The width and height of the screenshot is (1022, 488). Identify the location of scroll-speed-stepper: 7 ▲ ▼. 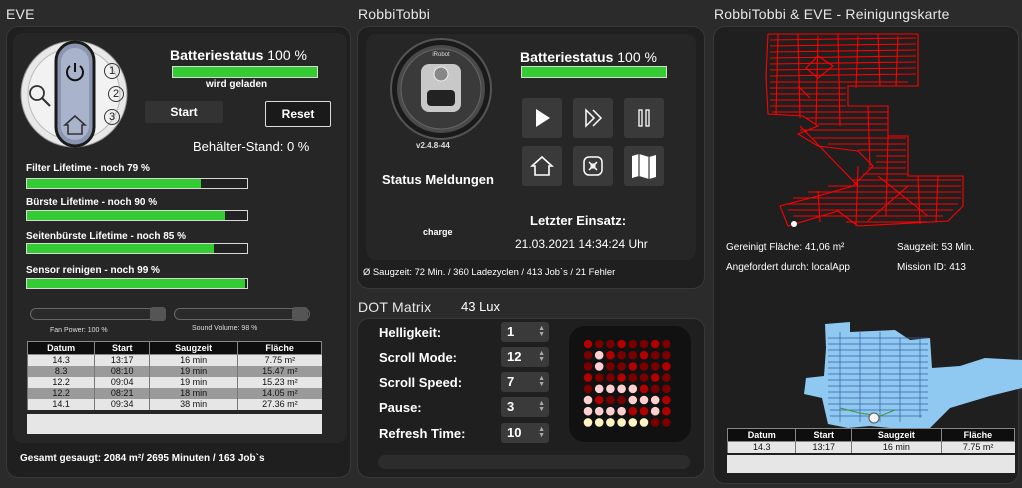
(525, 382).